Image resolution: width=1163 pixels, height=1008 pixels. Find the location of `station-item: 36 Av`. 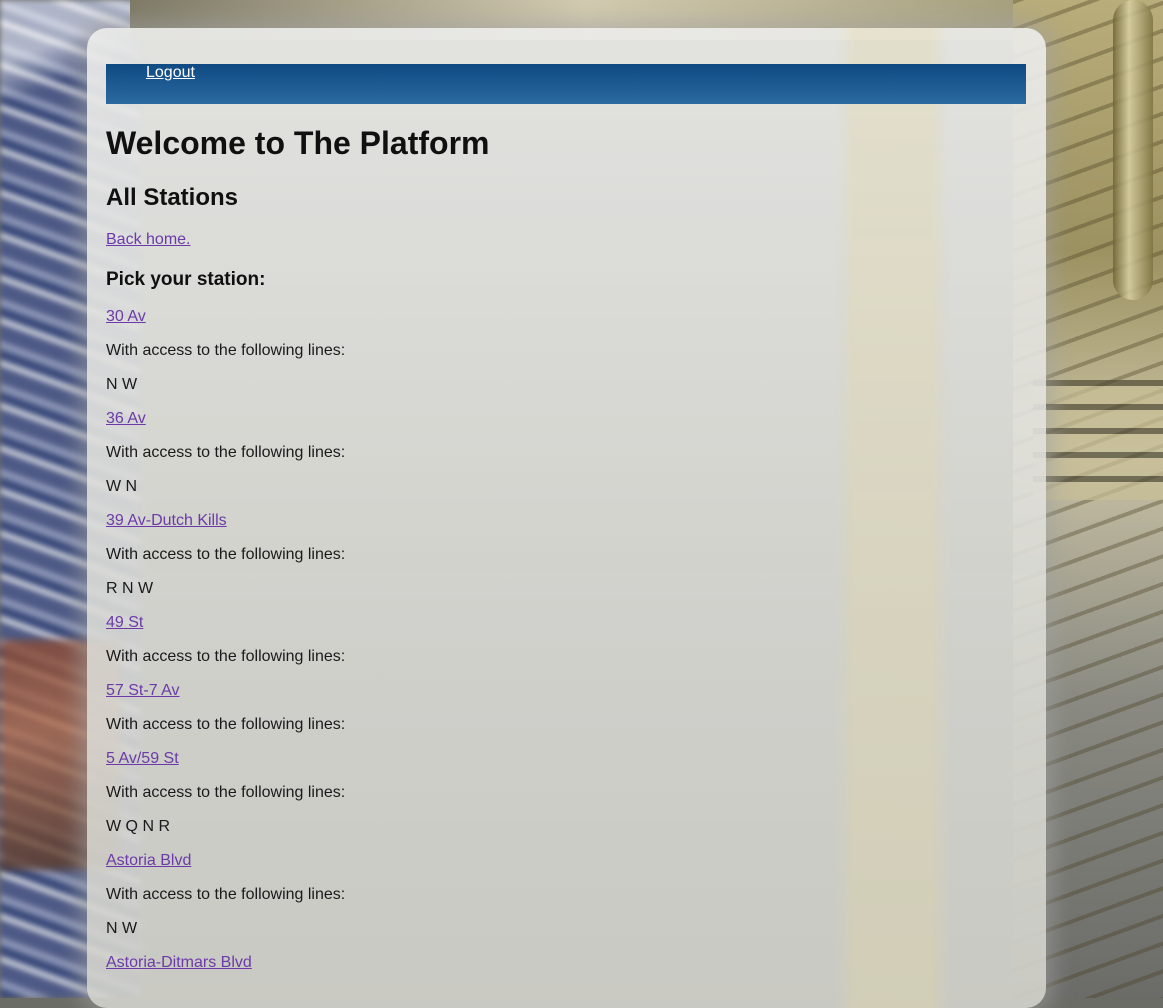

station-item: 36 Av is located at coordinates (556, 427).